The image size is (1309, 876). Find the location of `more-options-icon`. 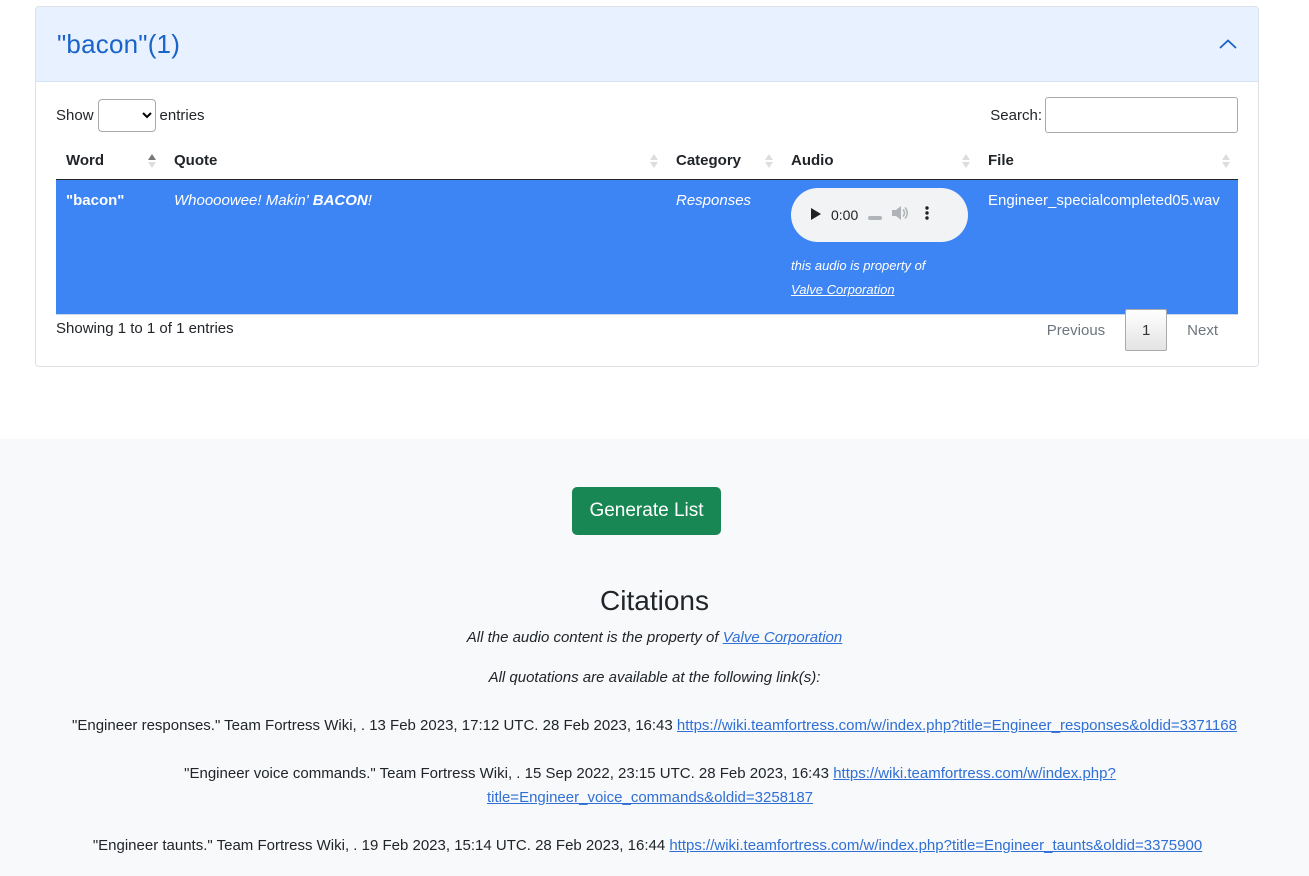

more-options-icon is located at coordinates (927, 214).